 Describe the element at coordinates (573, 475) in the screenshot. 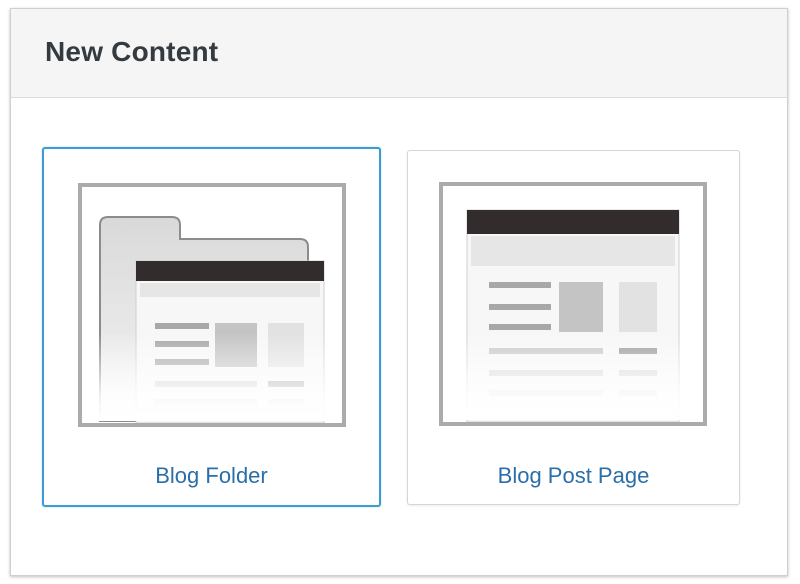

I see `blog-post-page-label: Blog Post Page` at that location.